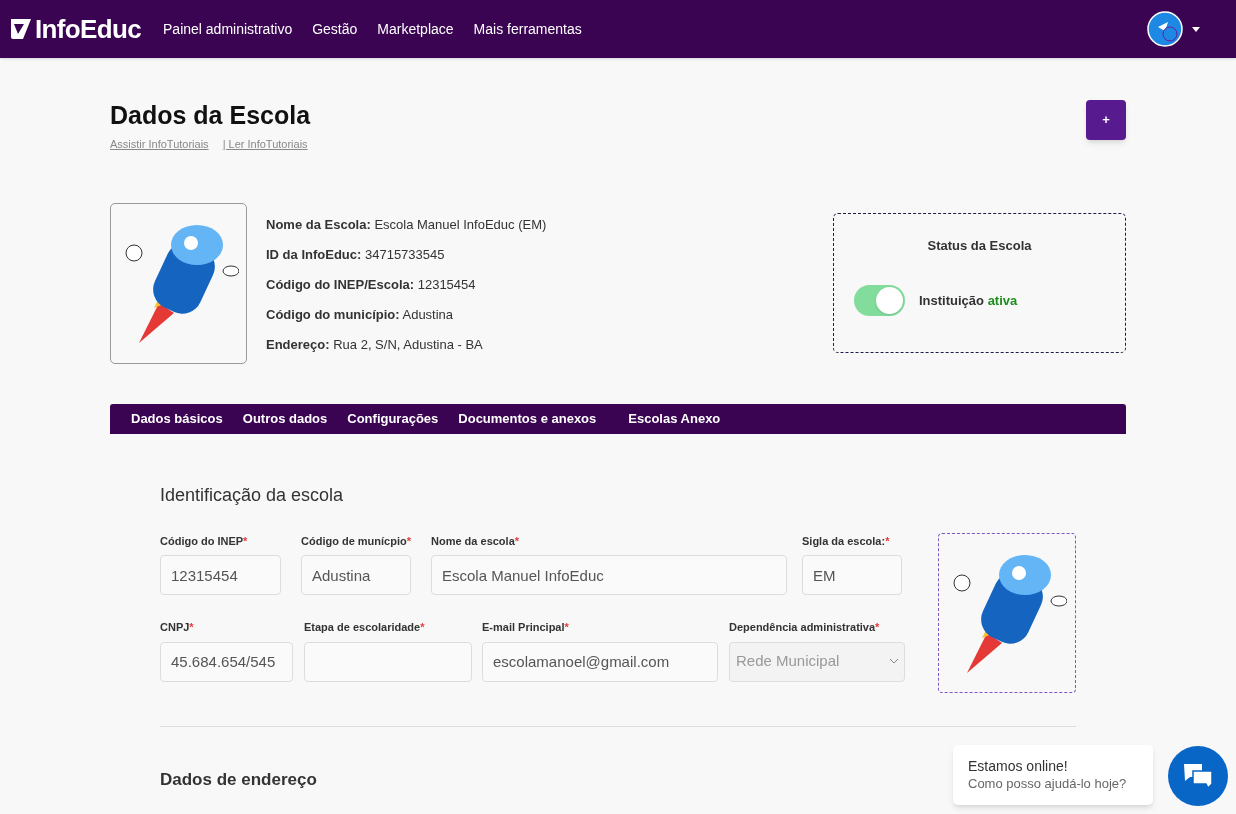 The width and height of the screenshot is (1236, 814). I want to click on nav-link: Marketplace, so click(415, 29).